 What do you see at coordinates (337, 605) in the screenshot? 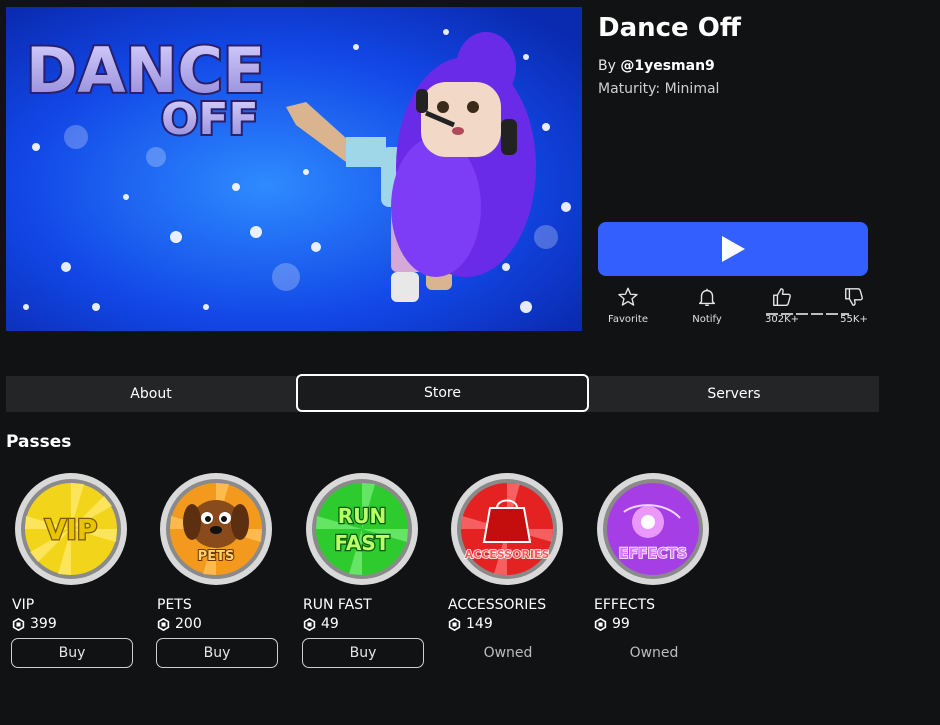
I see `pass-name: RUN FAST` at bounding box center [337, 605].